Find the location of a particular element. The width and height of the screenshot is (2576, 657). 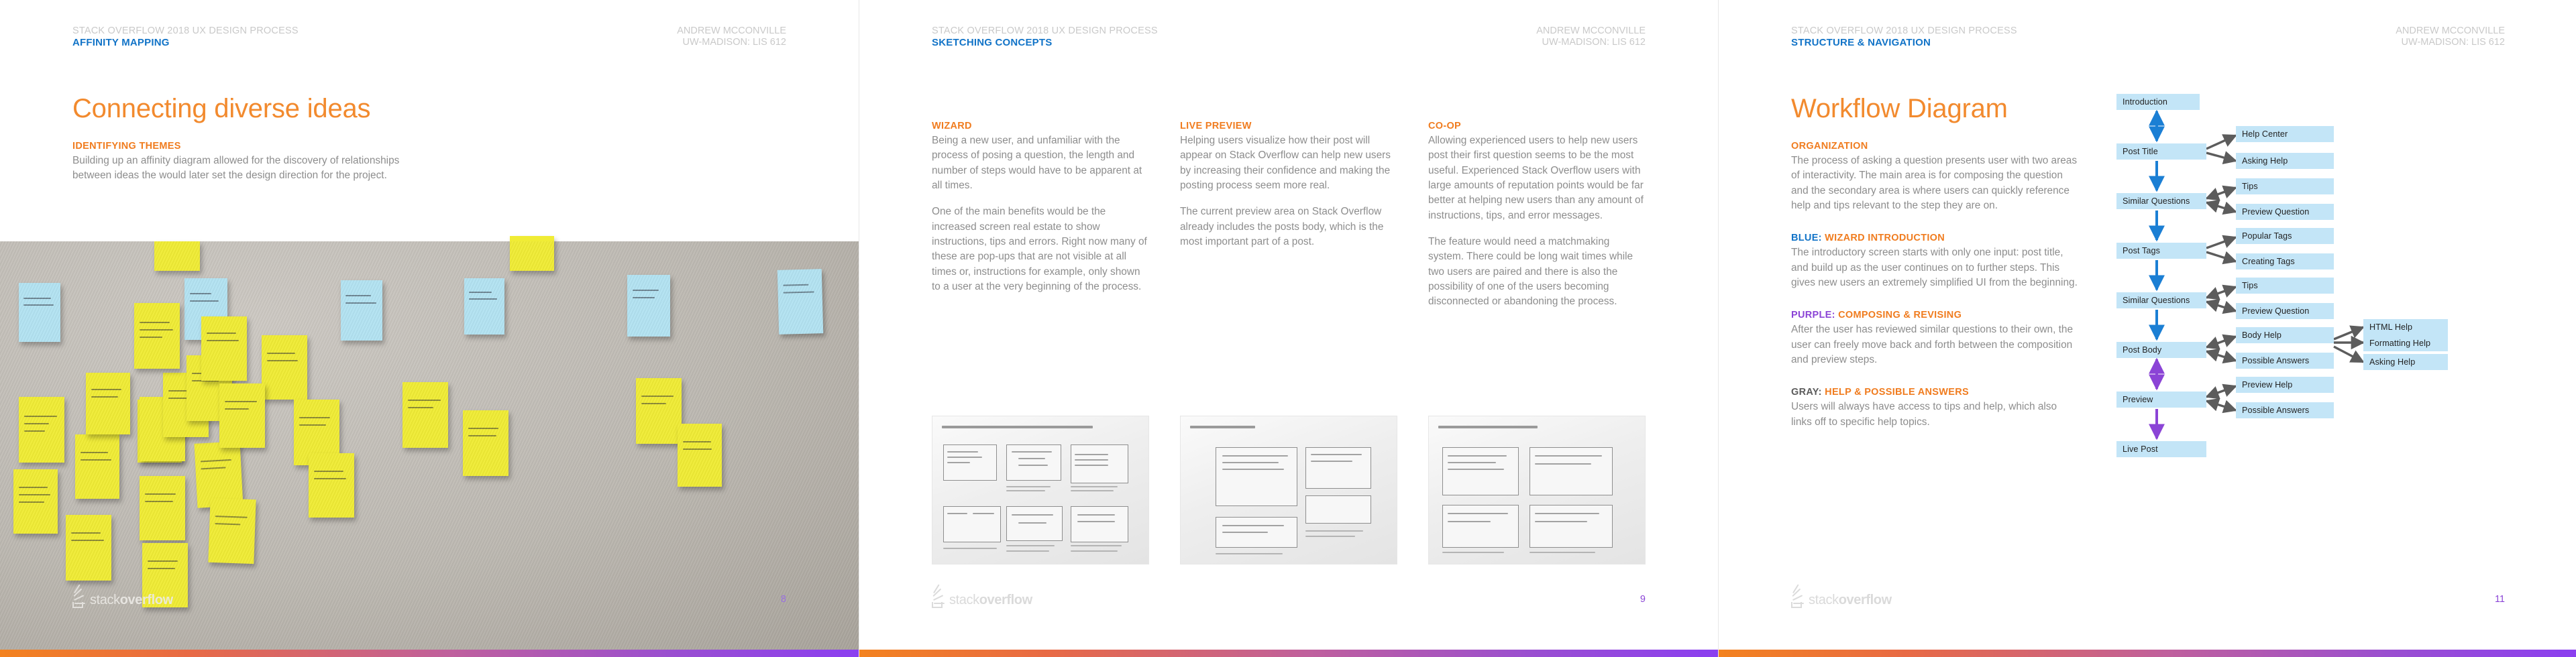

section-label-help-possible-answers: GRAY: HELP & POSSIBLE ANSWERS is located at coordinates (1935, 392).